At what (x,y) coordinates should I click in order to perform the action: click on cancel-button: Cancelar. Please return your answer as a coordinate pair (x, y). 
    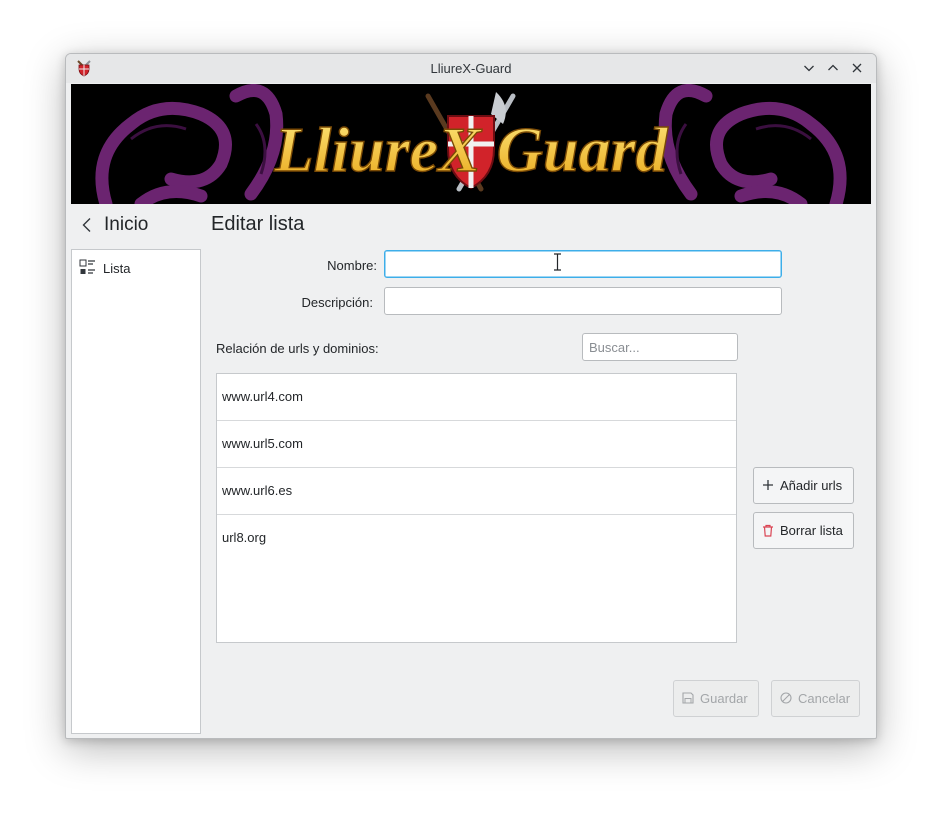
    Looking at the image, I should click on (815, 698).